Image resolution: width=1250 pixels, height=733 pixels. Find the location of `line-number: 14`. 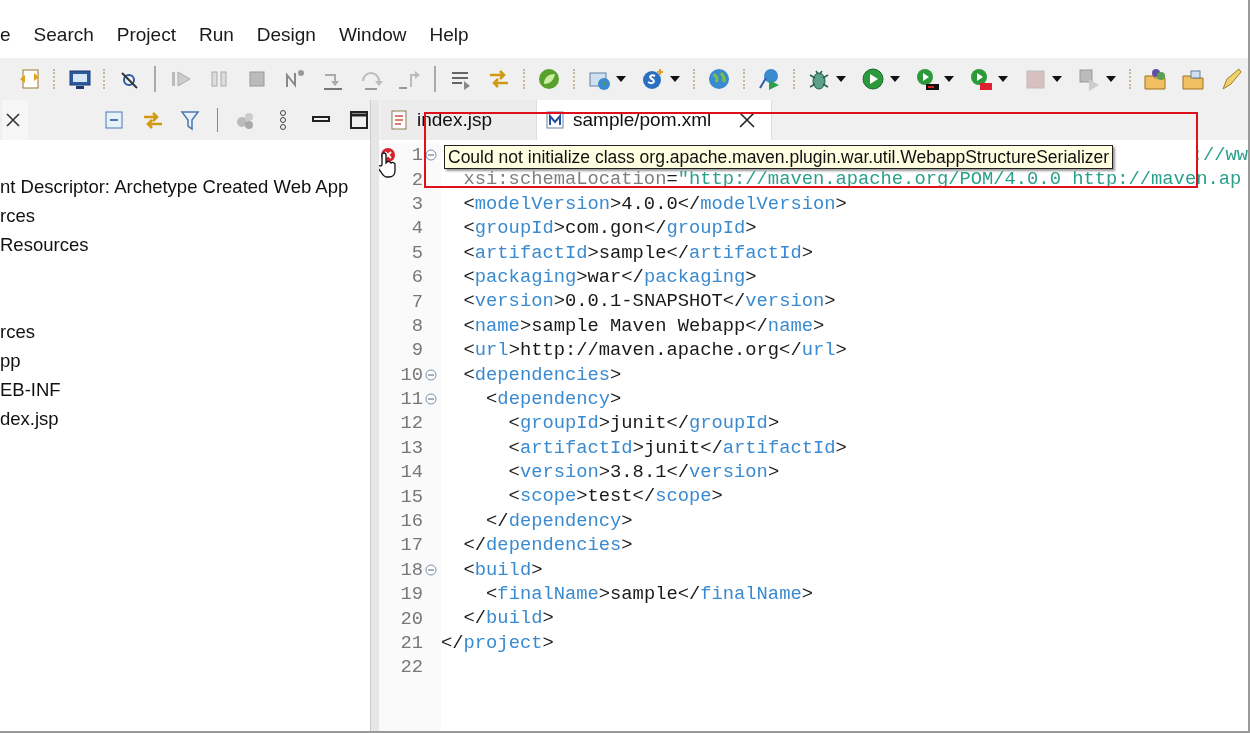

line-number: 14 is located at coordinates (411, 472).